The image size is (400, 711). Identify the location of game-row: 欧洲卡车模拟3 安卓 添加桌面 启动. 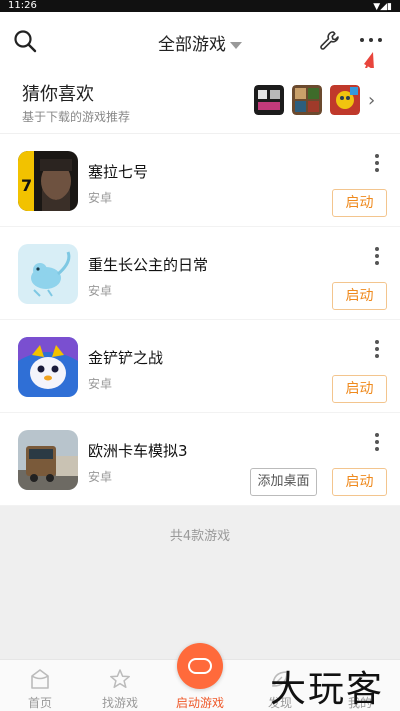
(200, 459).